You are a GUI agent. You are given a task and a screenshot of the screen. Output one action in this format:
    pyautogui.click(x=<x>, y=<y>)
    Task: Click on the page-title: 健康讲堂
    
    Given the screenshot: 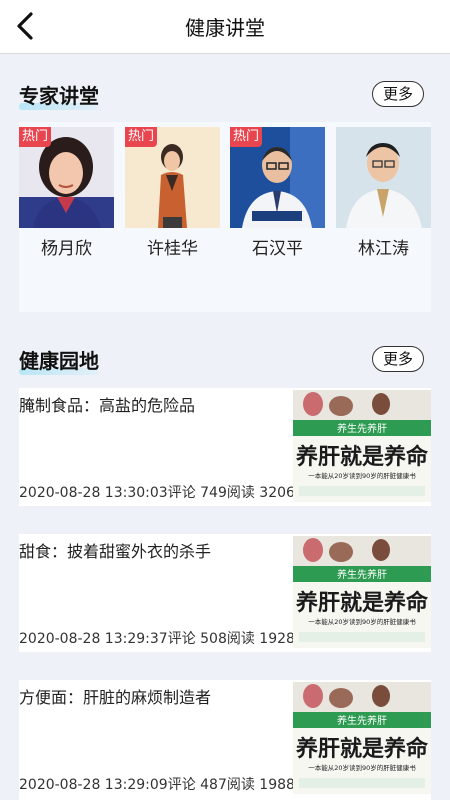 What is the action you would take?
    pyautogui.click(x=225, y=28)
    